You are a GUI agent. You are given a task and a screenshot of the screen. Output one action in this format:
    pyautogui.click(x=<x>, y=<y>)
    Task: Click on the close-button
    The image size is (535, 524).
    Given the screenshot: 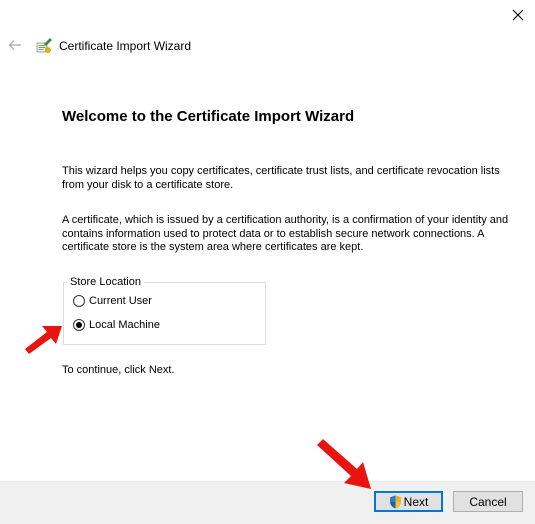 What is the action you would take?
    pyautogui.click(x=517, y=15)
    